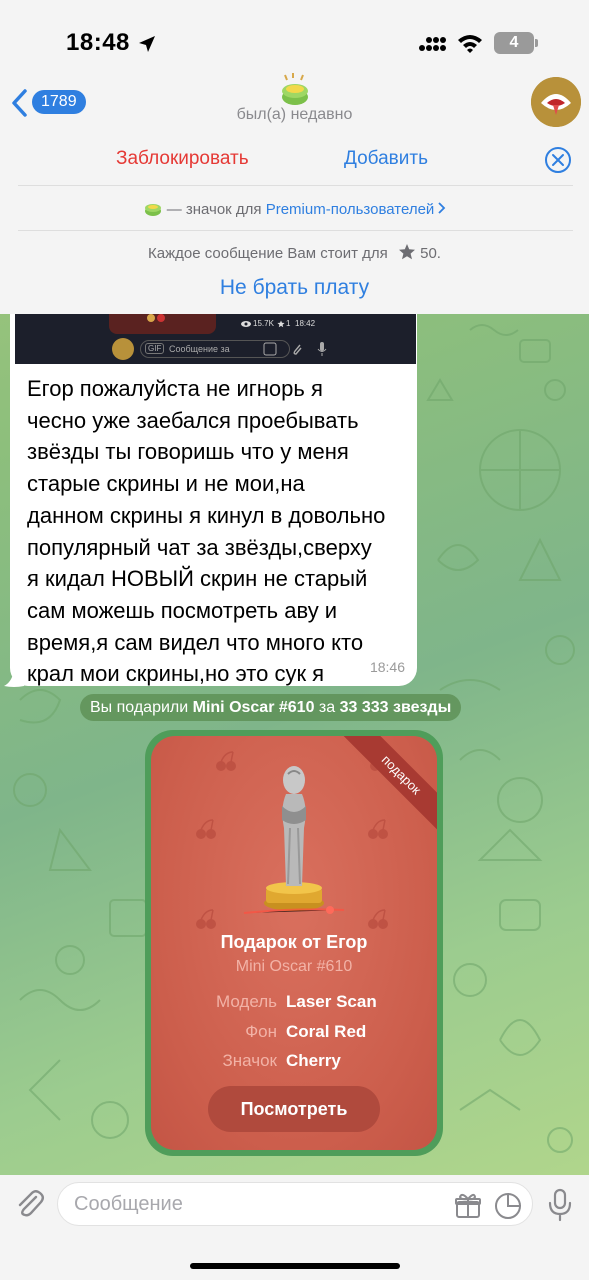 The width and height of the screenshot is (589, 1280). Describe the element at coordinates (215, 339) in the screenshot. I see `embedded-screenshot-image: 15.7K 1 18:42 GIF Сообщение за` at that location.